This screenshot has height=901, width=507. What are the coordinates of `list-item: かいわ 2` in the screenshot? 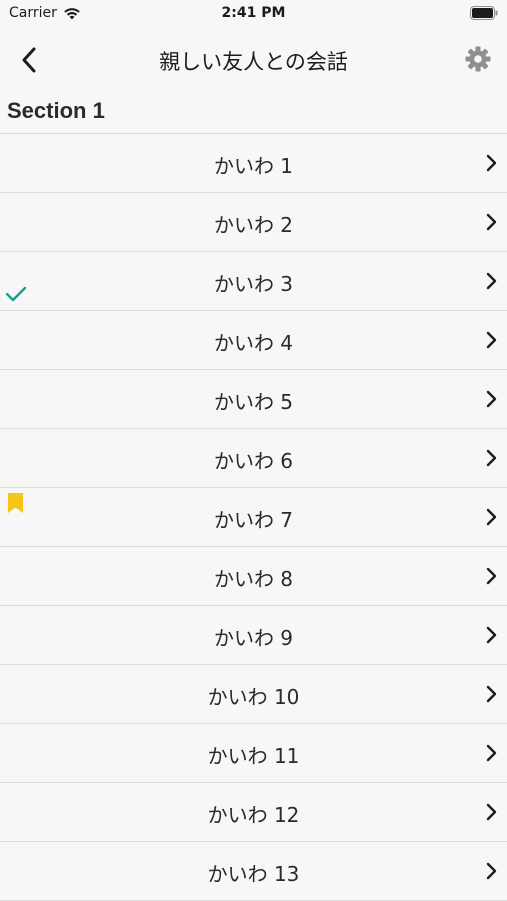 It's located at (253, 222).